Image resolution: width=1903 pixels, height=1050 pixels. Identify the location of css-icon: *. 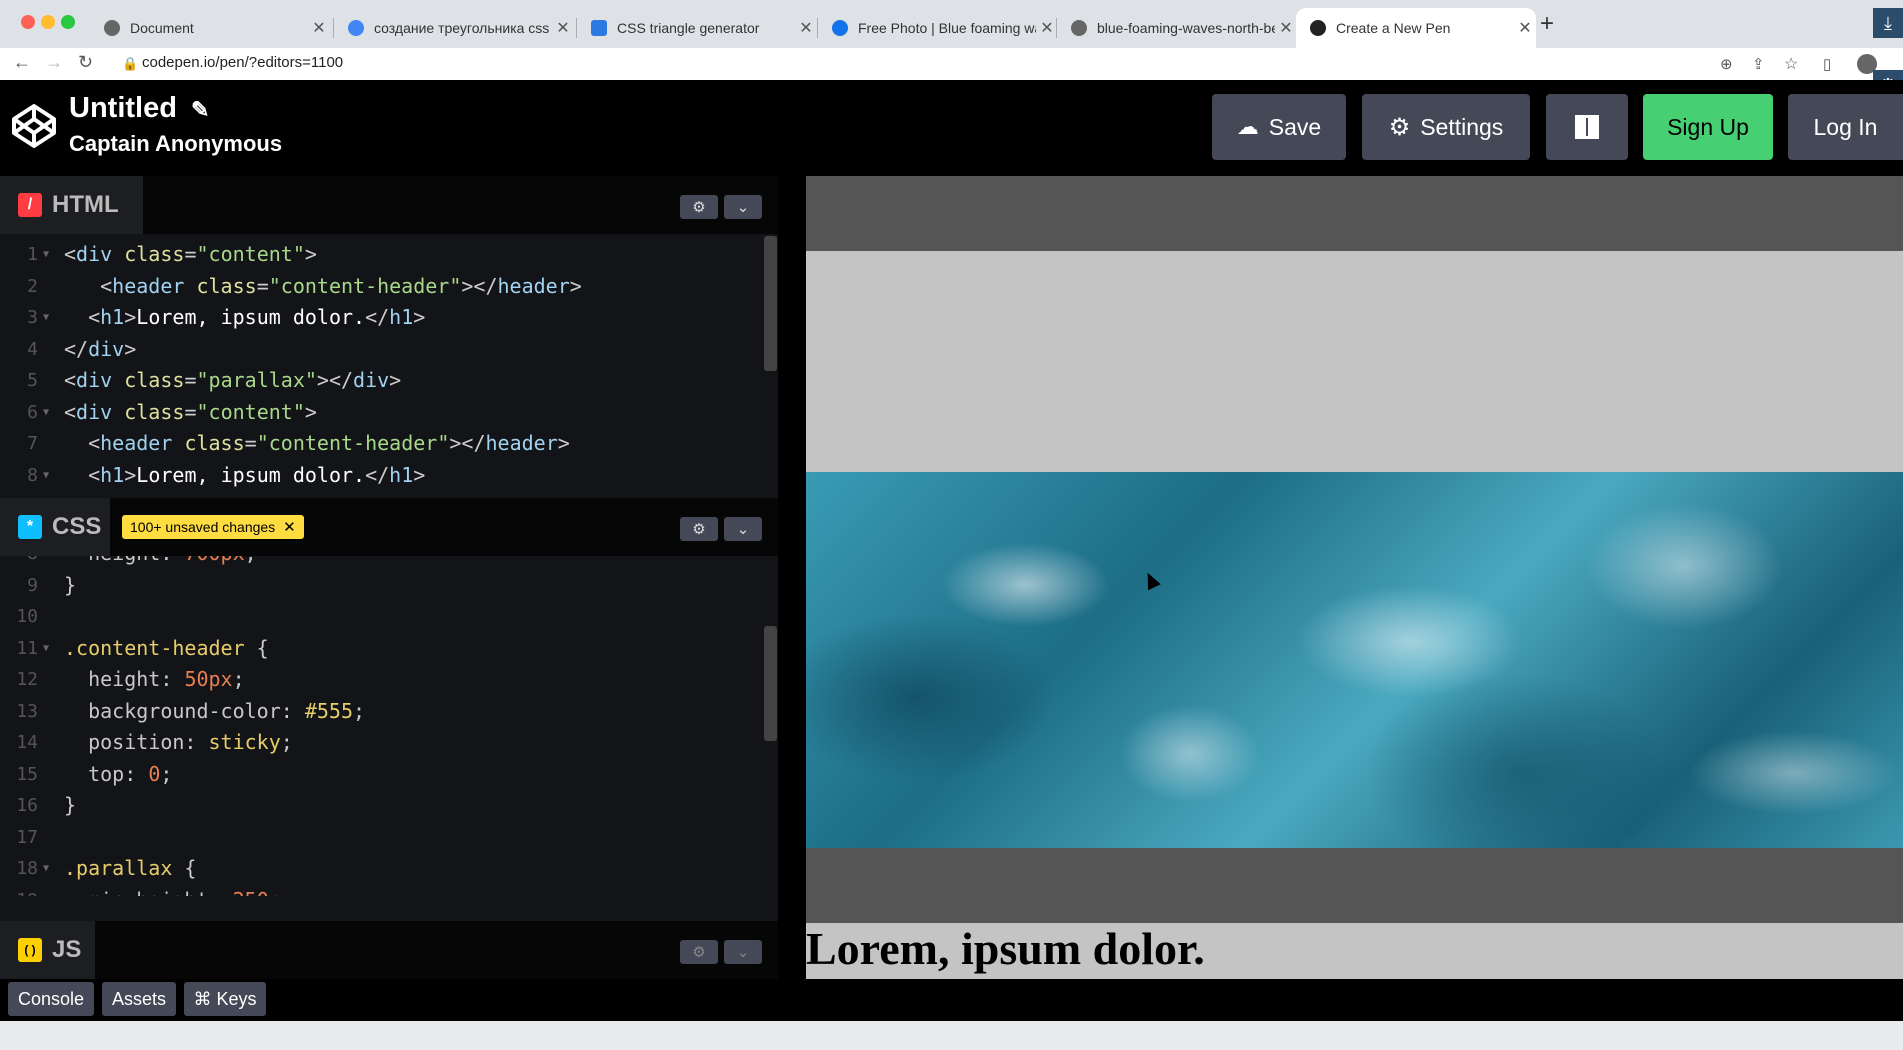
(30, 527).